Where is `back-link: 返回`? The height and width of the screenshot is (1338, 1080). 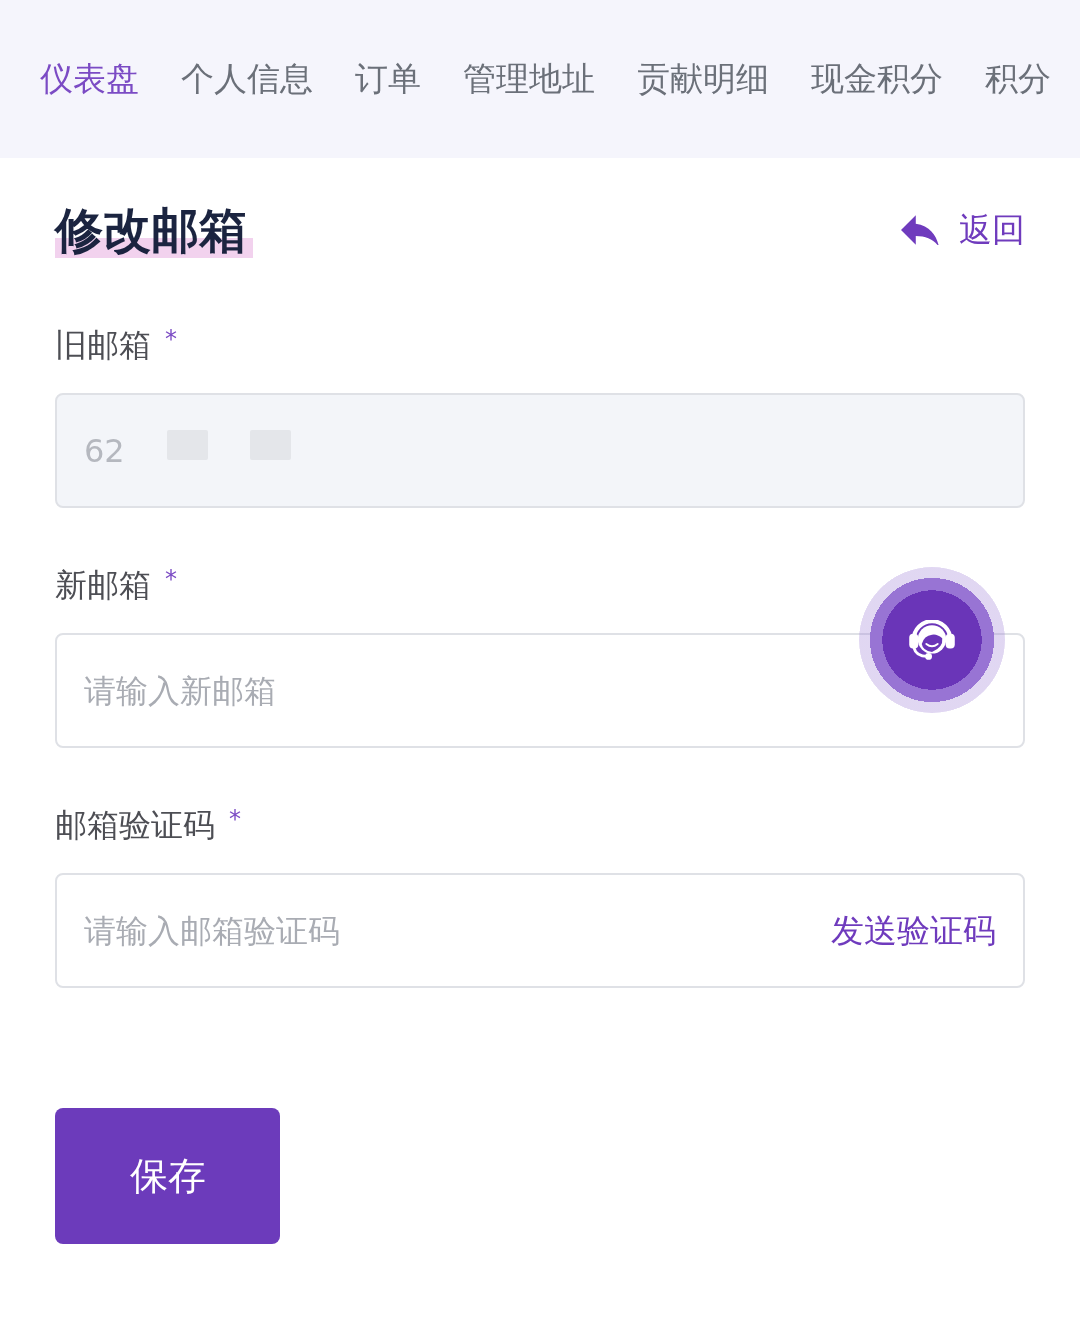 back-link: 返回 is located at coordinates (963, 230).